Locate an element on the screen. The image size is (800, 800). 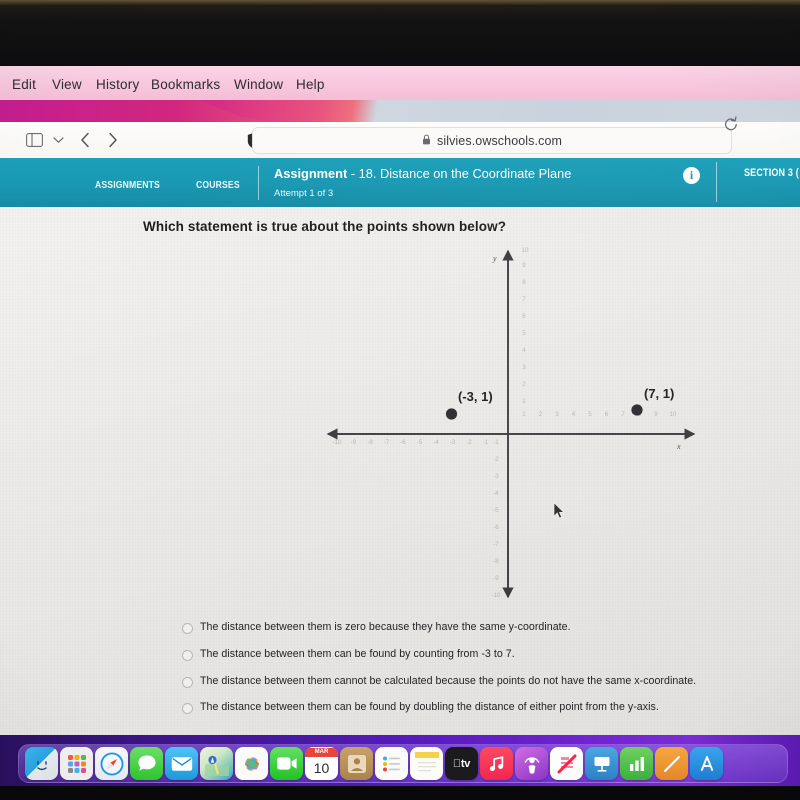
appstore-icon is located at coordinates (706, 763).